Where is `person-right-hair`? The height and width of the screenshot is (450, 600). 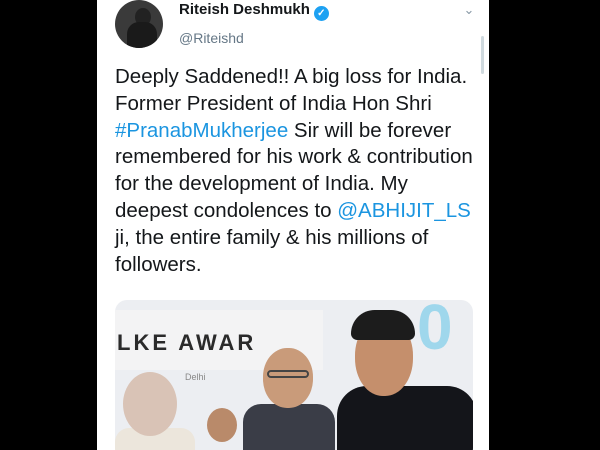 person-right-hair is located at coordinates (383, 325).